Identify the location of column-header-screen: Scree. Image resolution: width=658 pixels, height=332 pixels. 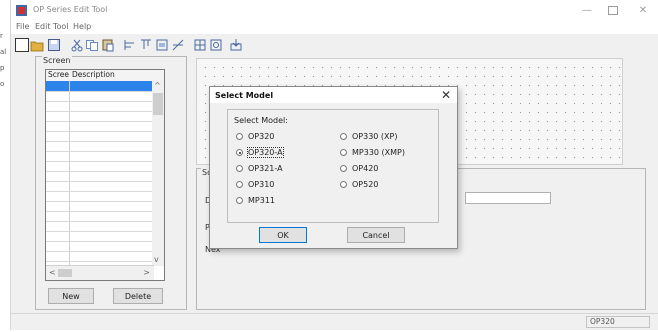
(58, 74).